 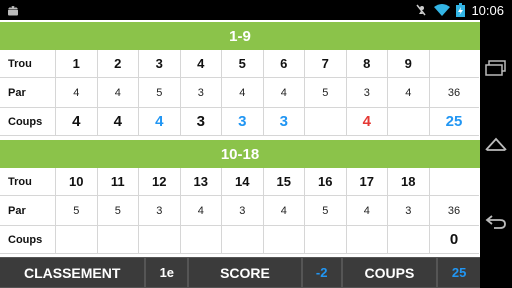 What do you see at coordinates (408, 63) in the screenshot?
I see `hole-number: 9` at bounding box center [408, 63].